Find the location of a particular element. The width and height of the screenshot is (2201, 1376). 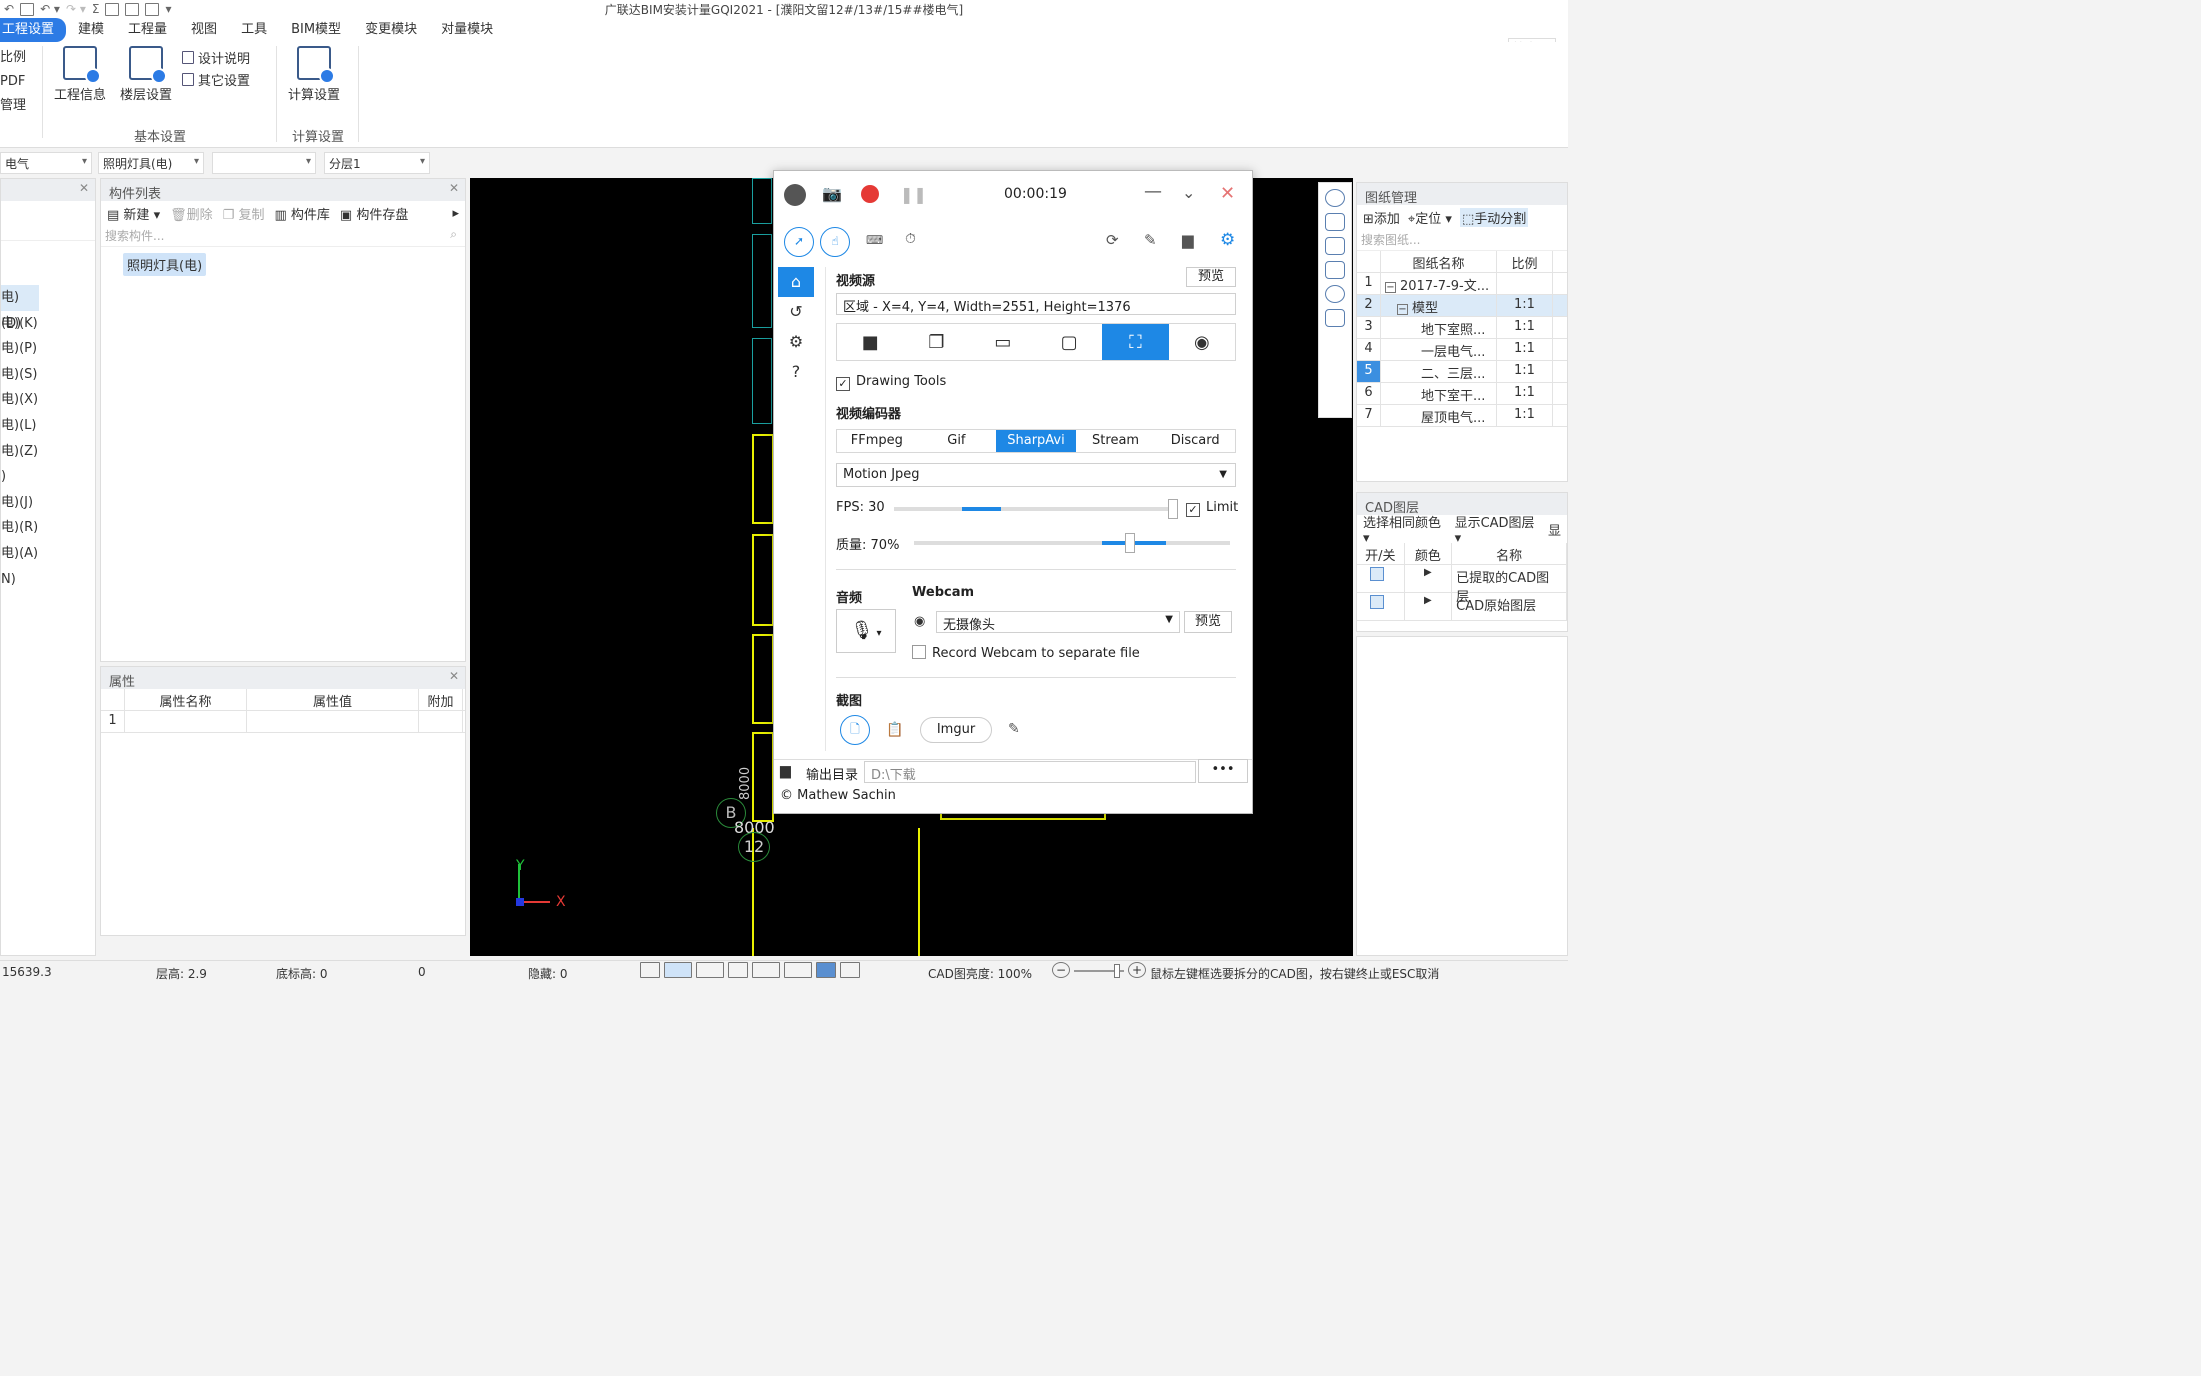

save-component-button: ▣ 构件存盘 is located at coordinates (374, 213).